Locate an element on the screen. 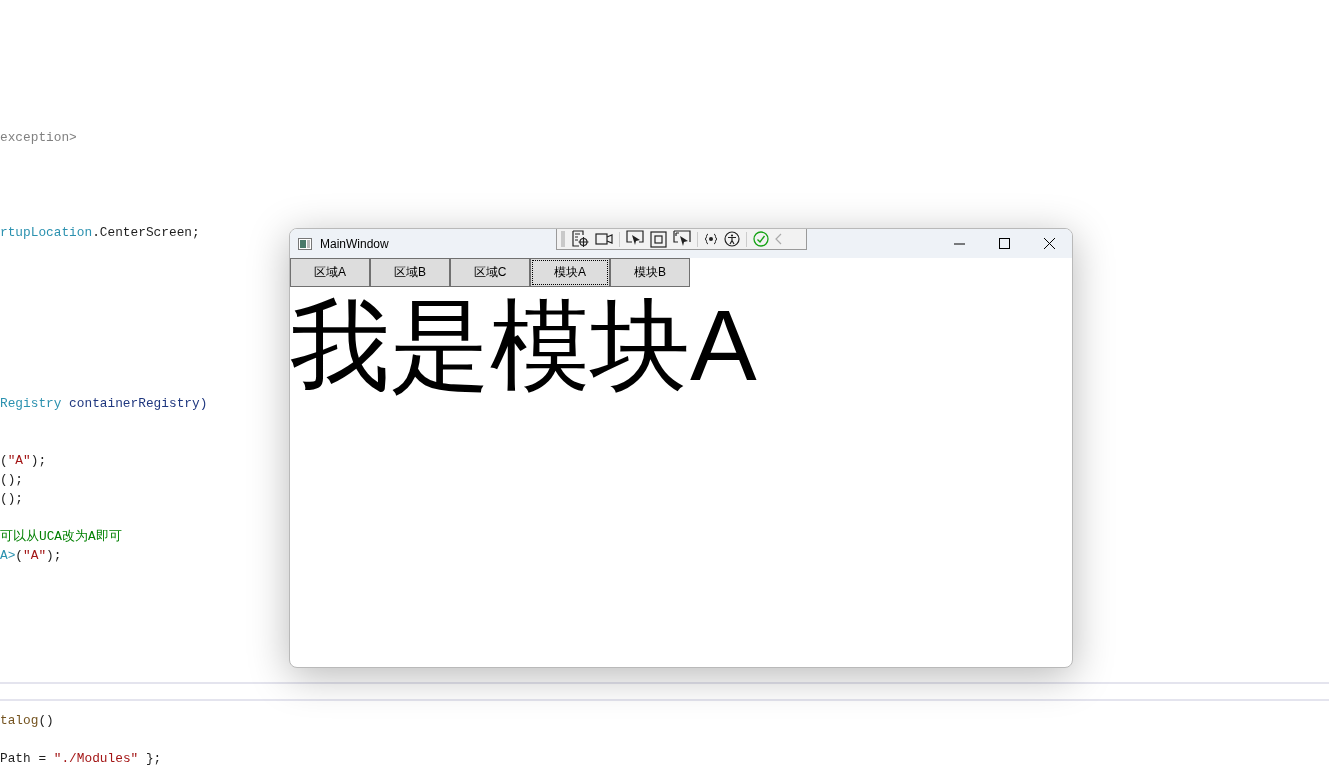 The width and height of the screenshot is (1329, 779). region-button: 模块A is located at coordinates (570, 272).